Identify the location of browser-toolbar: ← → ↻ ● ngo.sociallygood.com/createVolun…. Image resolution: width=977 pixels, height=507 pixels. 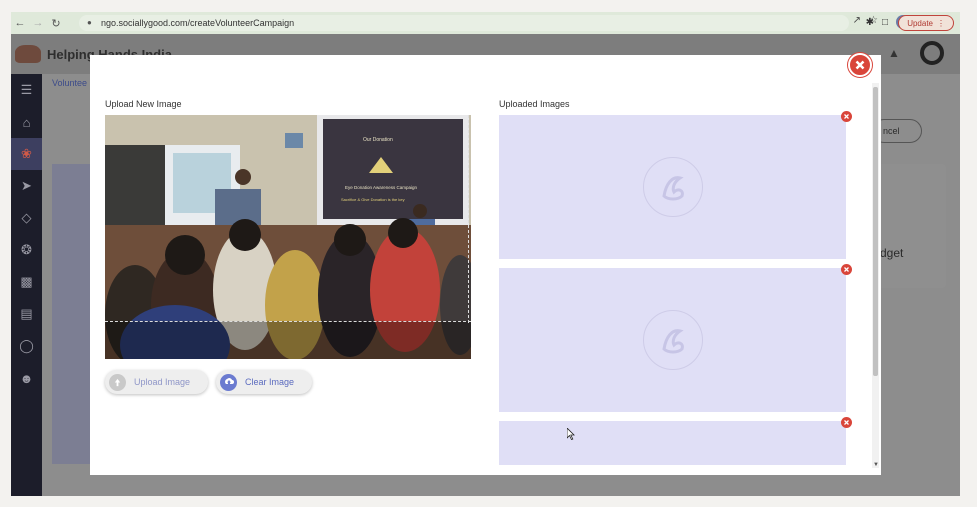
(485, 23).